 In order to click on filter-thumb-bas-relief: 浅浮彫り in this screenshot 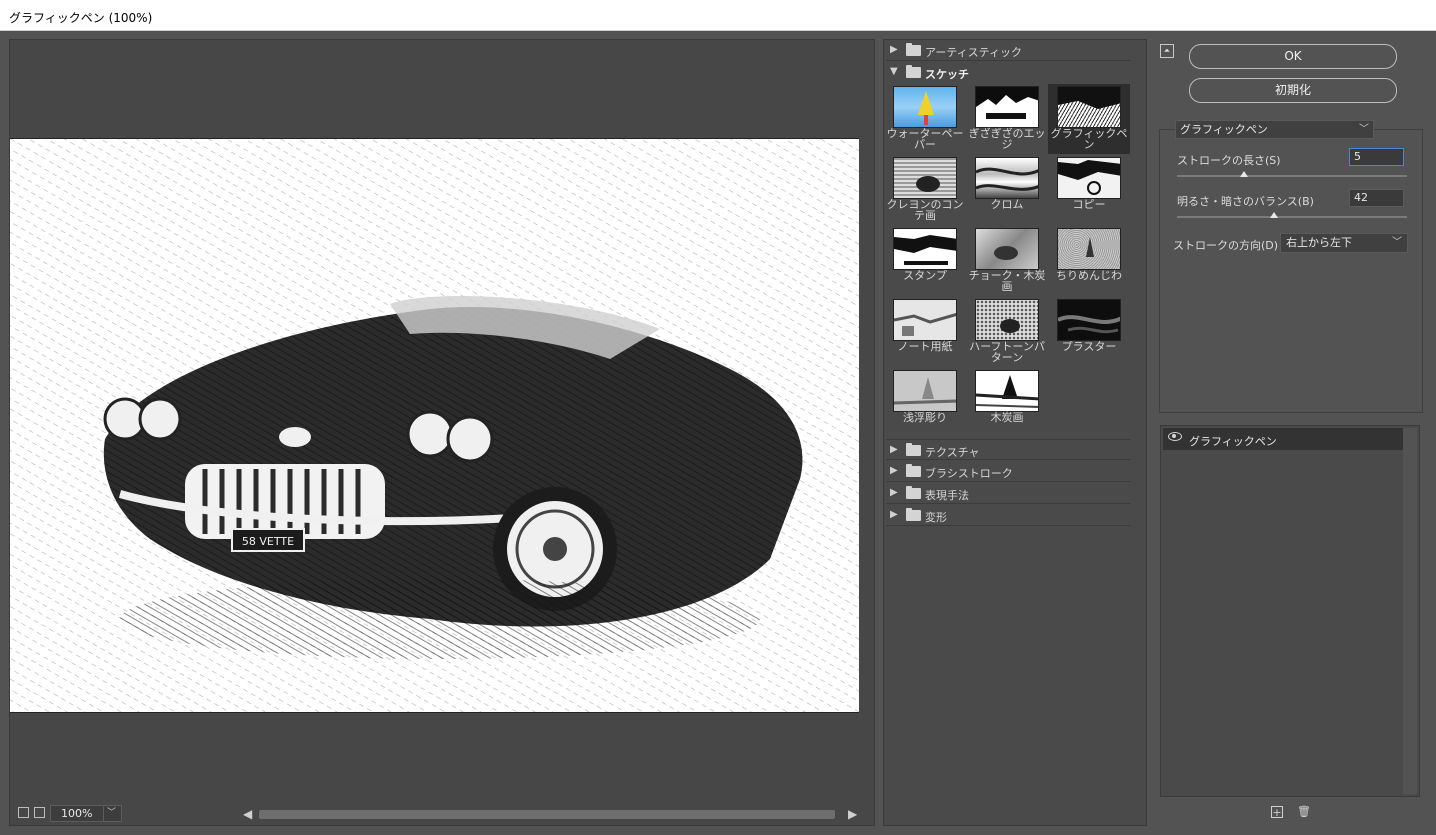, I will do `click(925, 403)`.